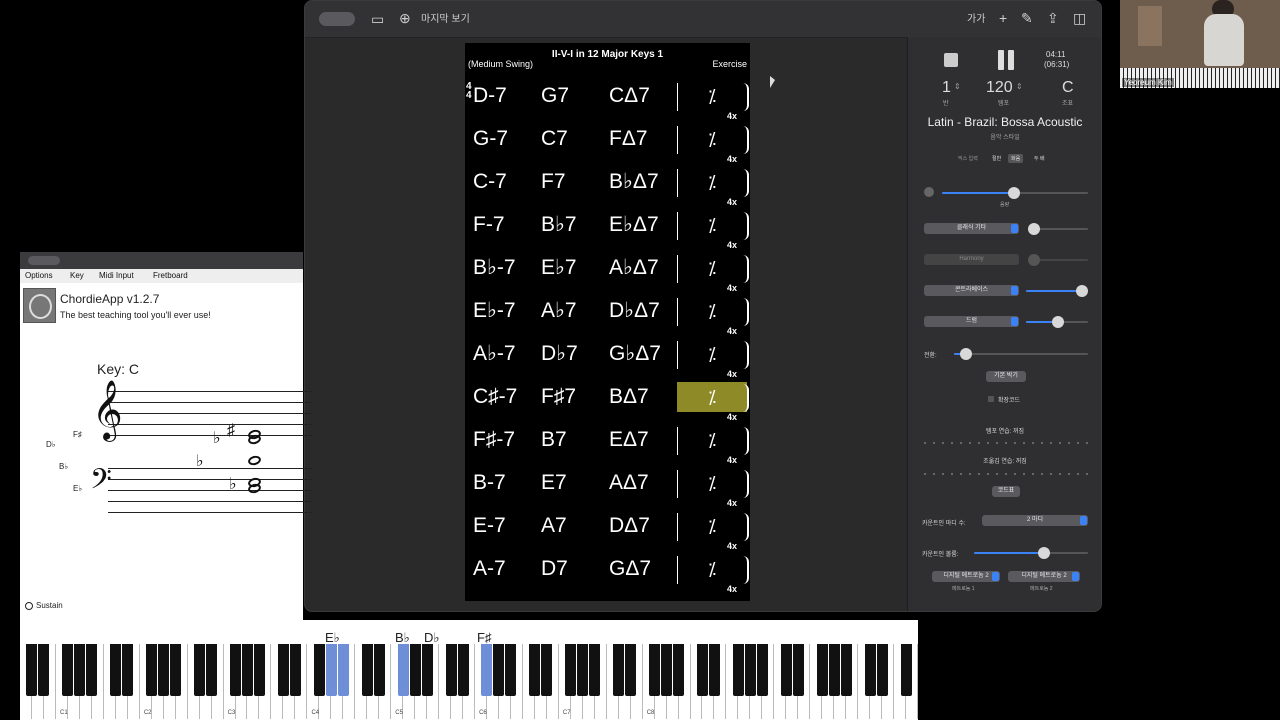 The height and width of the screenshot is (720, 1280). Describe the element at coordinates (559, 356) in the screenshot. I see `chord-cell: D♭7` at that location.